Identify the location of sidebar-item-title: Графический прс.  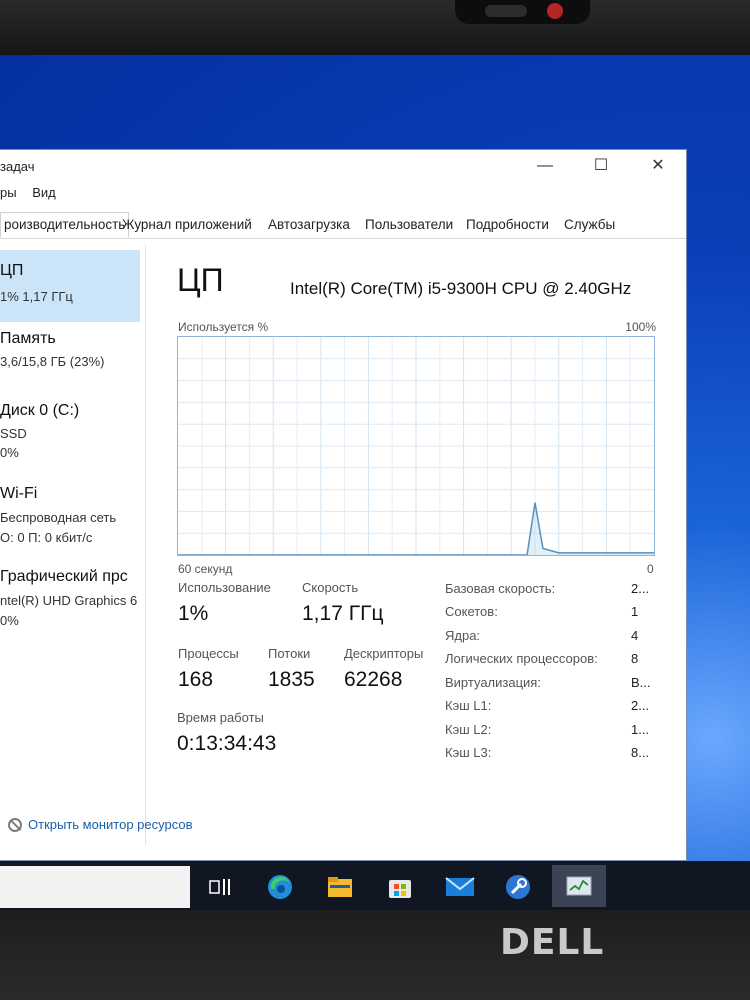
(64, 576).